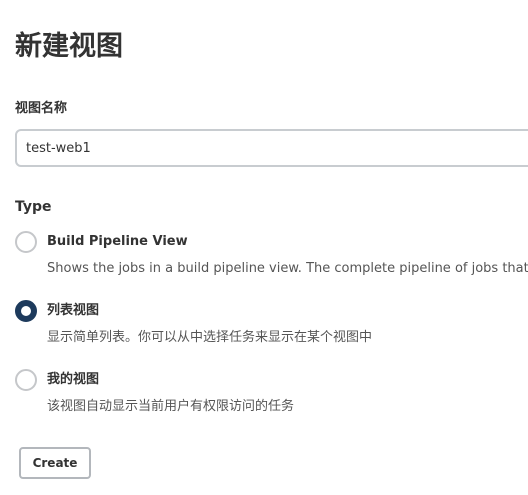 This screenshot has height=495, width=528. Describe the element at coordinates (210, 337) in the screenshot. I see `option-description: 显示简单列表。你可以从中选择任务来显示在某个视图中` at that location.